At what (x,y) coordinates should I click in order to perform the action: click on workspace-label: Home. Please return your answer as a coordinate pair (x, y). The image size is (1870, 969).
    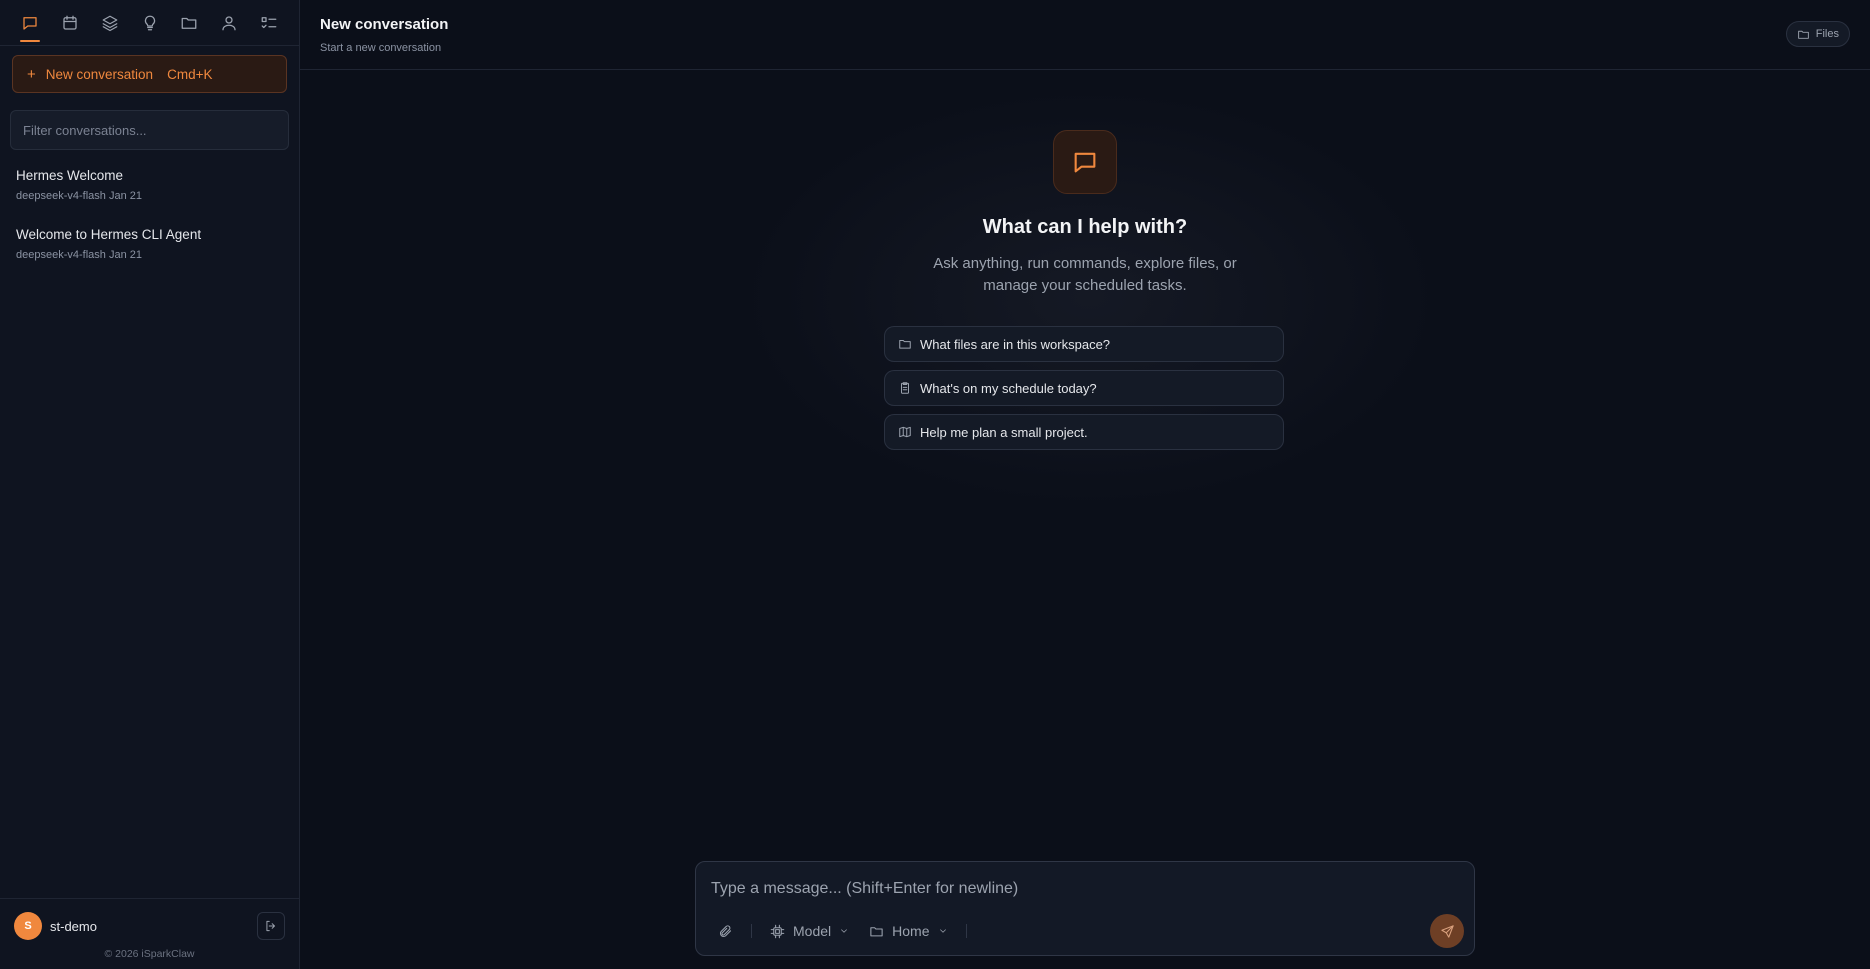
    Looking at the image, I should click on (911, 931).